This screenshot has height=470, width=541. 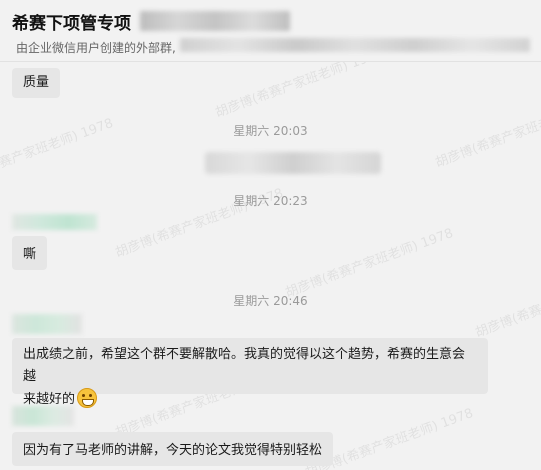 I want to click on message-bubble: 质量, so click(x=36, y=83).